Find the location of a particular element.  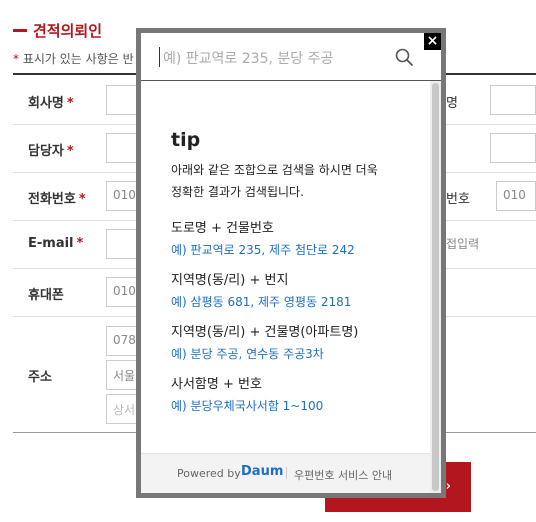

example-value: 예) 분당우체국사서함 1~100 is located at coordinates (247, 406).